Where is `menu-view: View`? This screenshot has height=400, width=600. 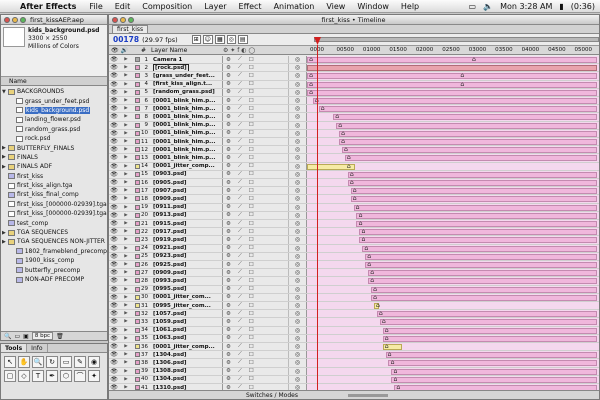
menu-view: View is located at coordinates (335, 6).